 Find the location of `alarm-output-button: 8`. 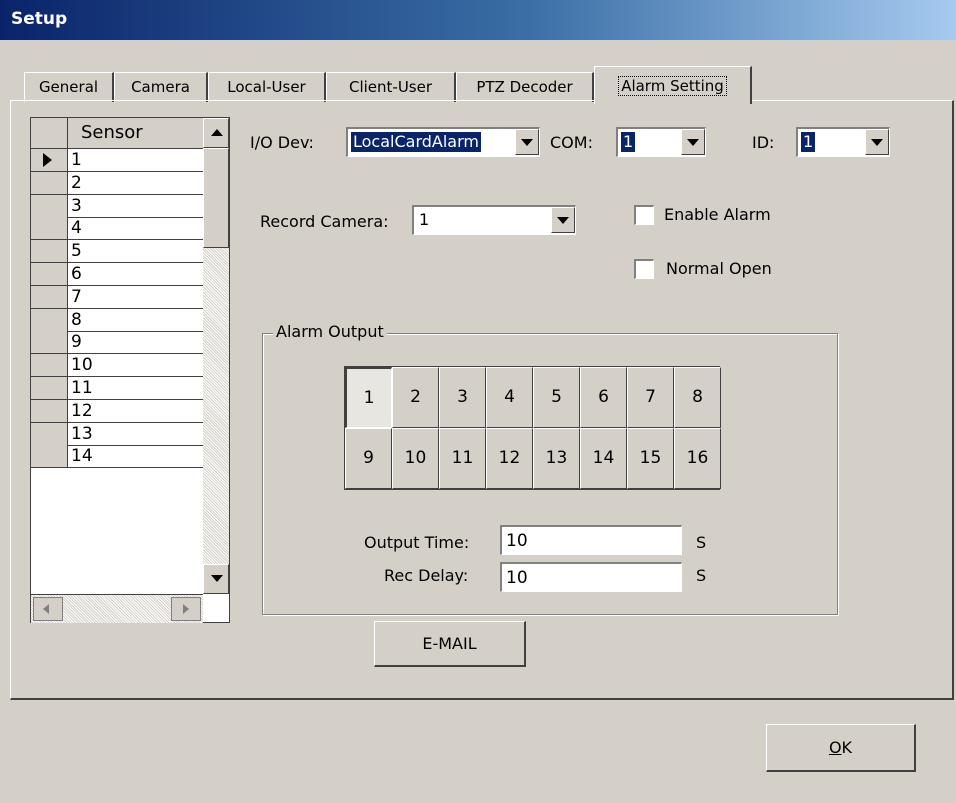

alarm-output-button: 8 is located at coordinates (697, 397).